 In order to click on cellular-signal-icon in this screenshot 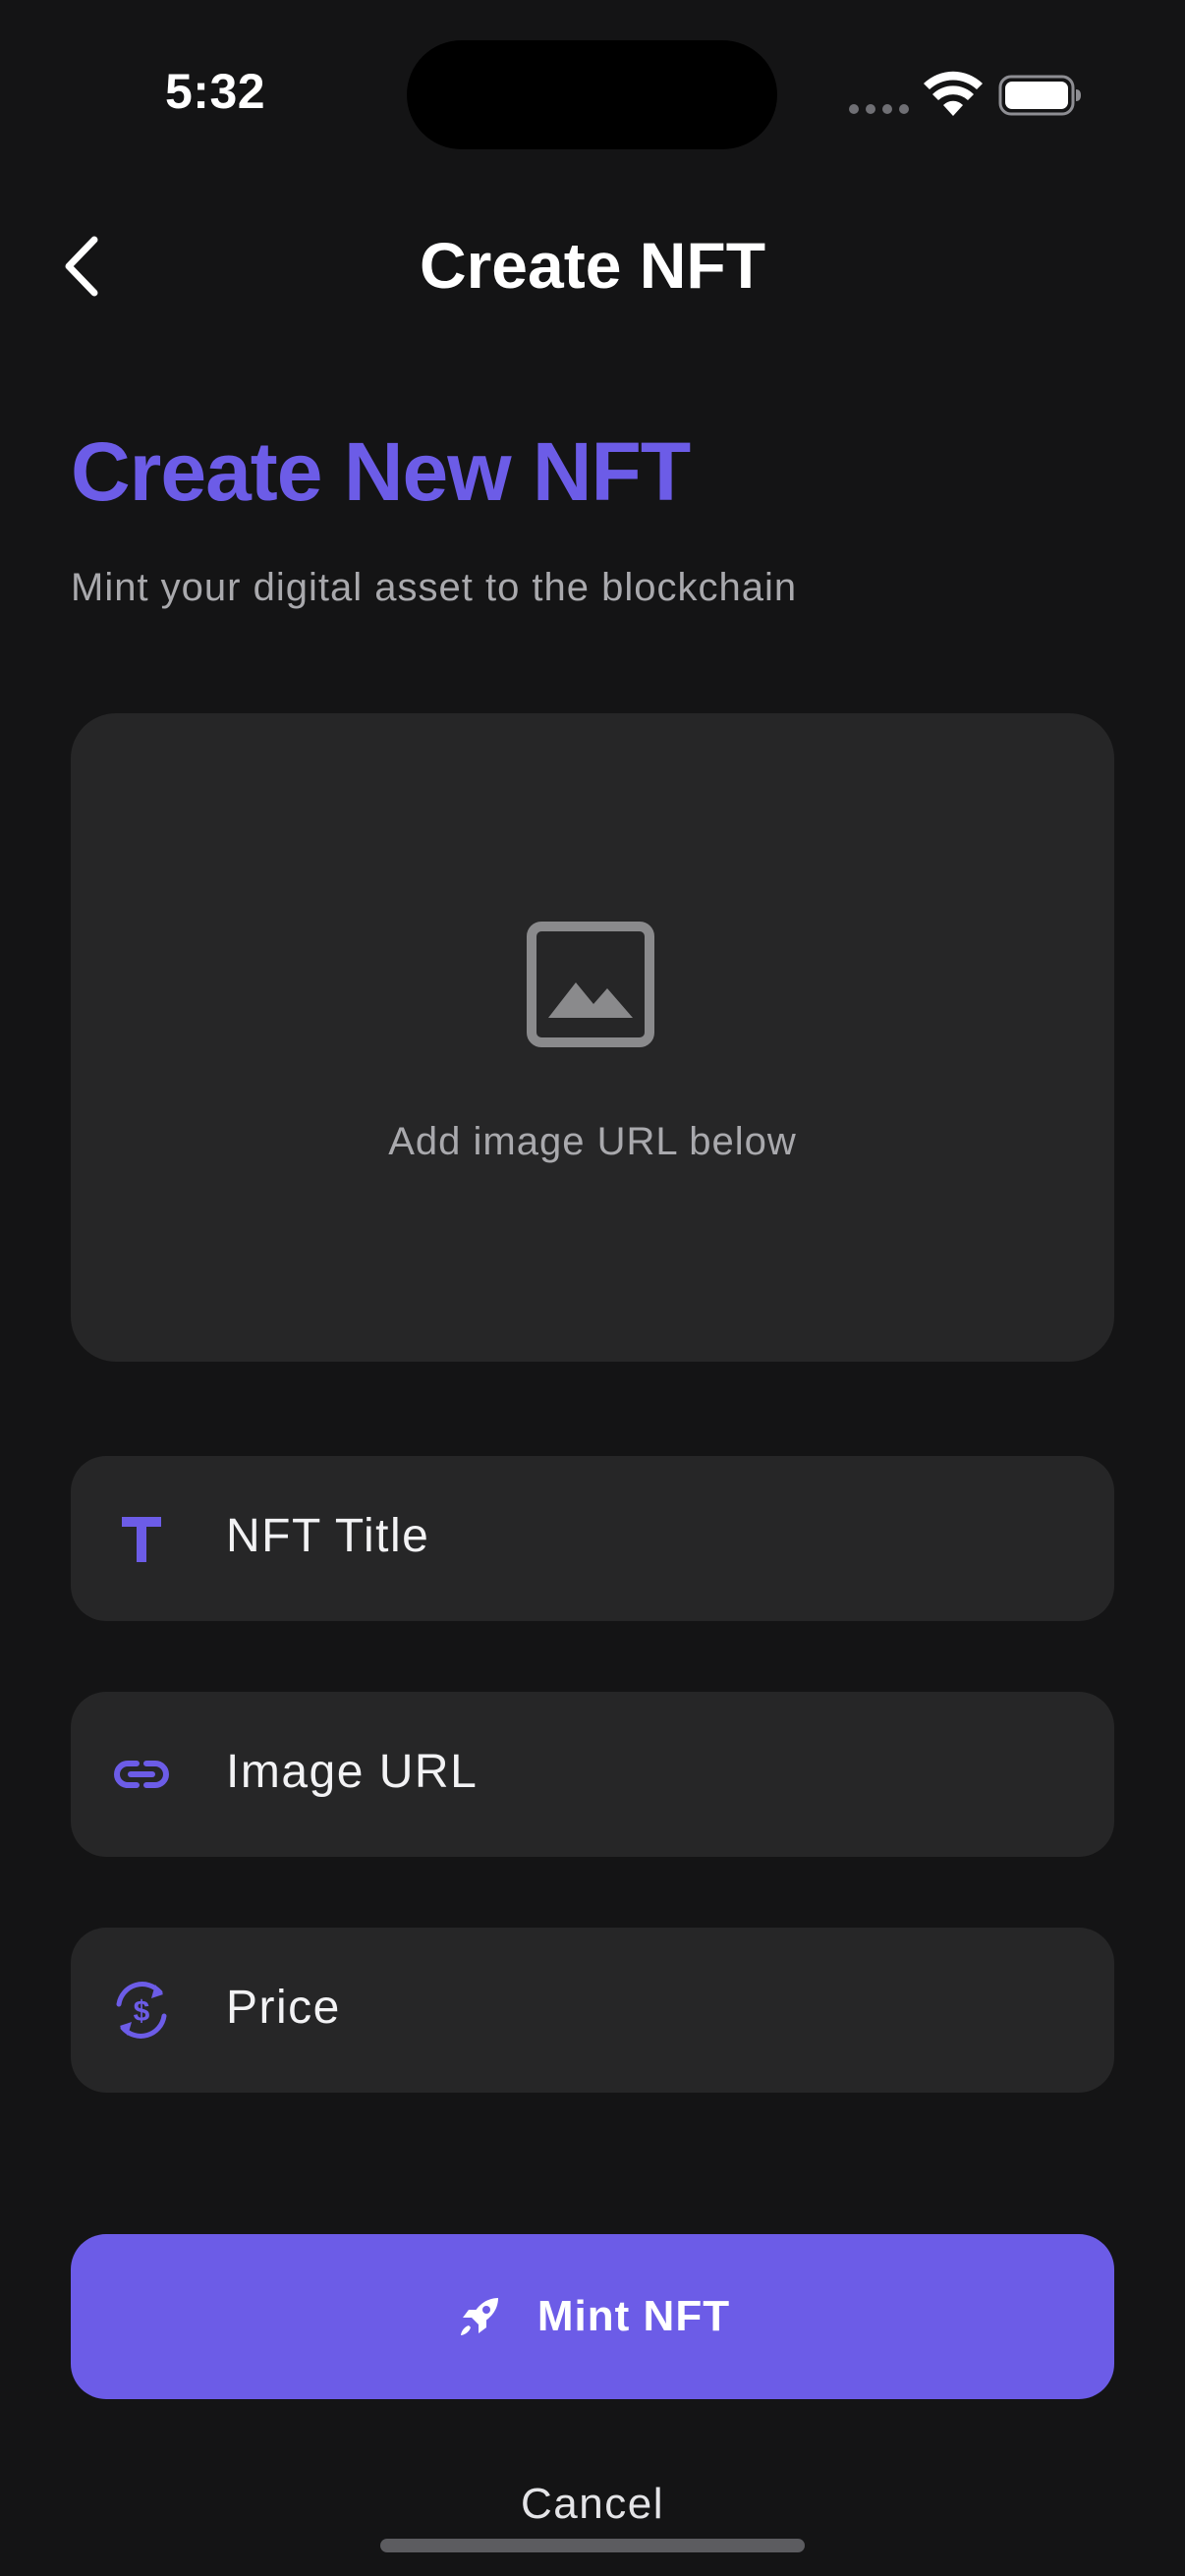, I will do `click(879, 109)`.